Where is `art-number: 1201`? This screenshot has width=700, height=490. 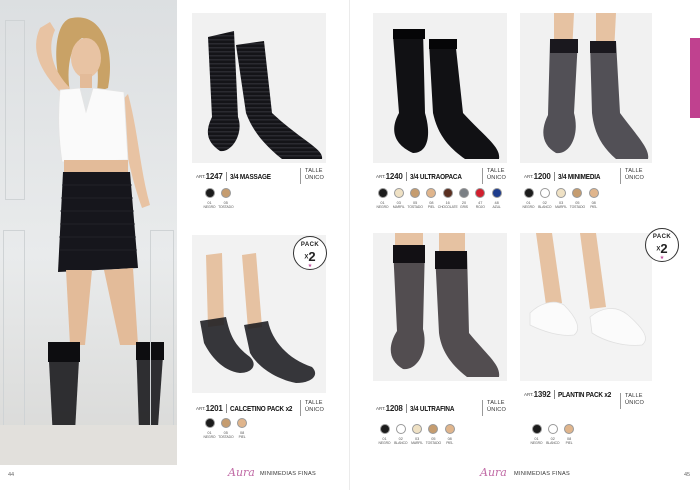
art-number: 1201 is located at coordinates (214, 408).